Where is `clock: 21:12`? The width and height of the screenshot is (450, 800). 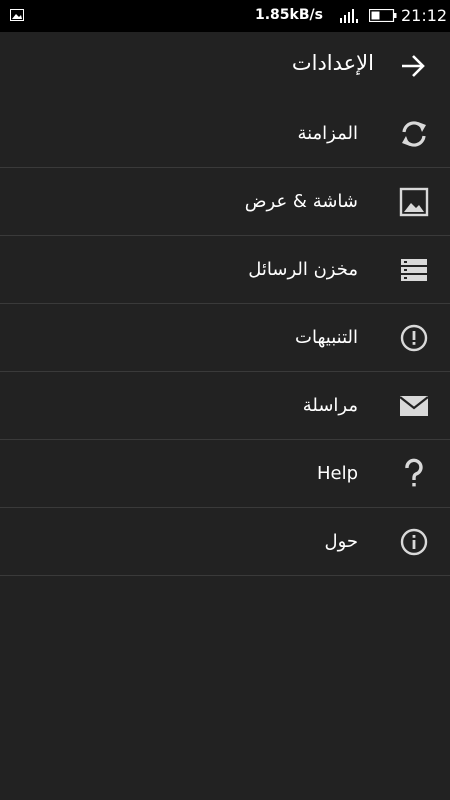
clock: 21:12 is located at coordinates (424, 15).